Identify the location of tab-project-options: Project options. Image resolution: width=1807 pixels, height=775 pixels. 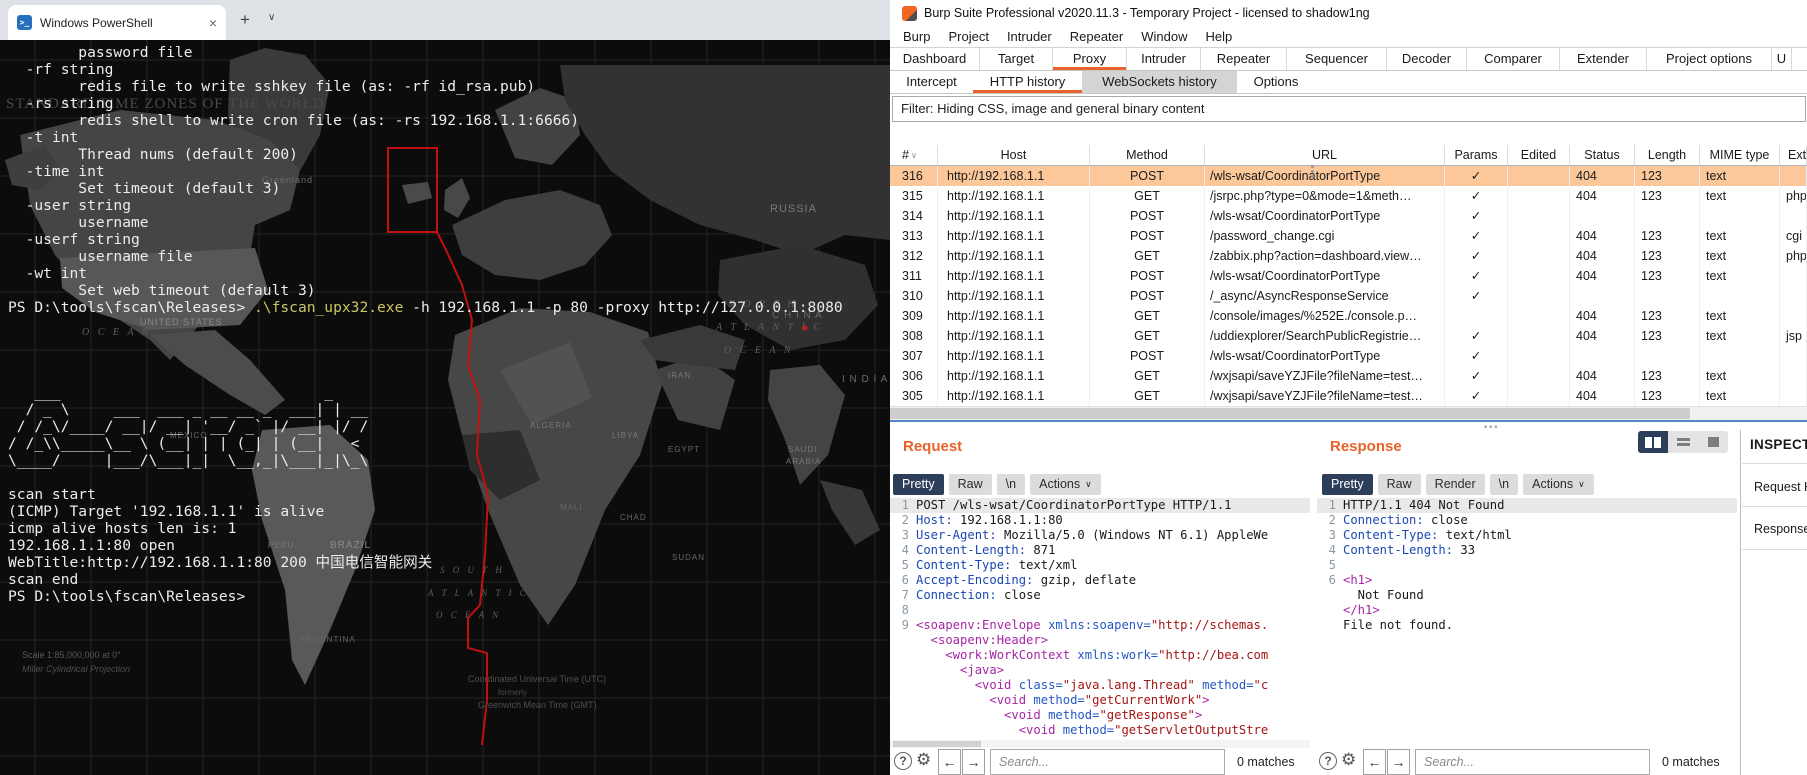
(1709, 59).